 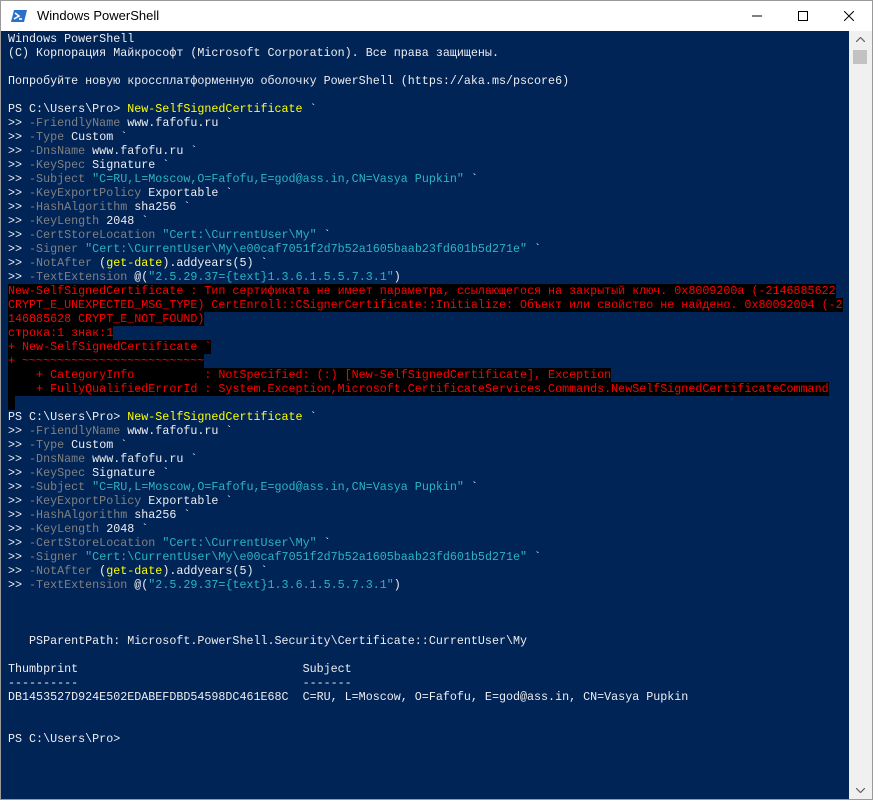 What do you see at coordinates (106, 319) in the screenshot?
I see `console-text: 146885628 CRYPT_E_NOT_FOUND)` at bounding box center [106, 319].